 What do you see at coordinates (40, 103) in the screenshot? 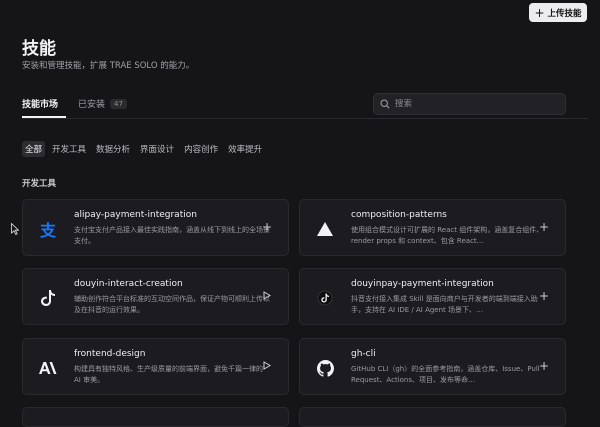
I see `tab-skill-market: 技能市场` at bounding box center [40, 103].